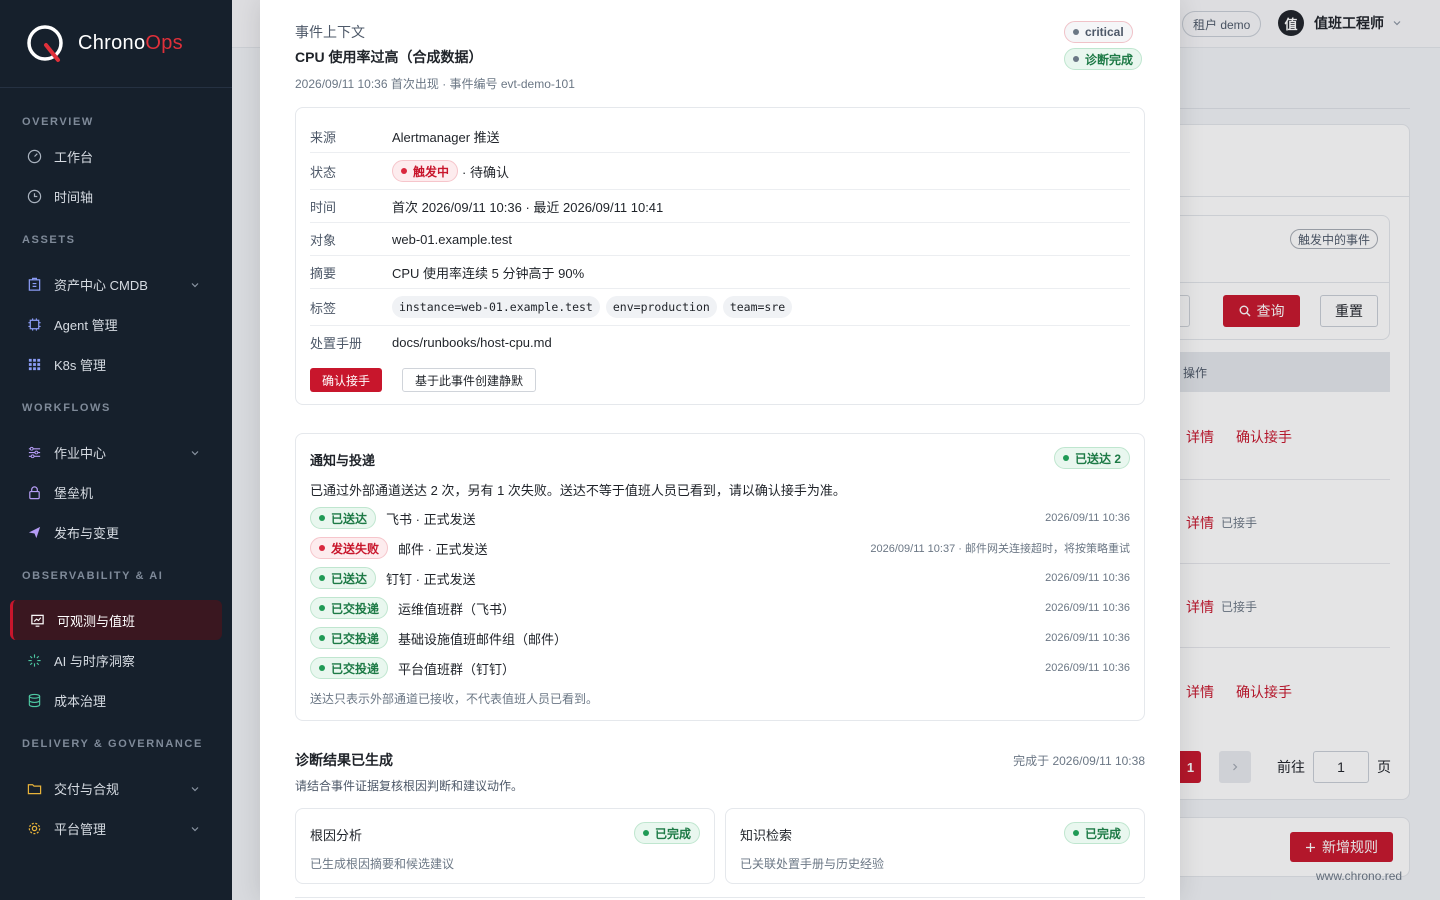 This screenshot has width=1440, height=900. What do you see at coordinates (323, 273) in the screenshot?
I see `info-key: 摘要` at bounding box center [323, 273].